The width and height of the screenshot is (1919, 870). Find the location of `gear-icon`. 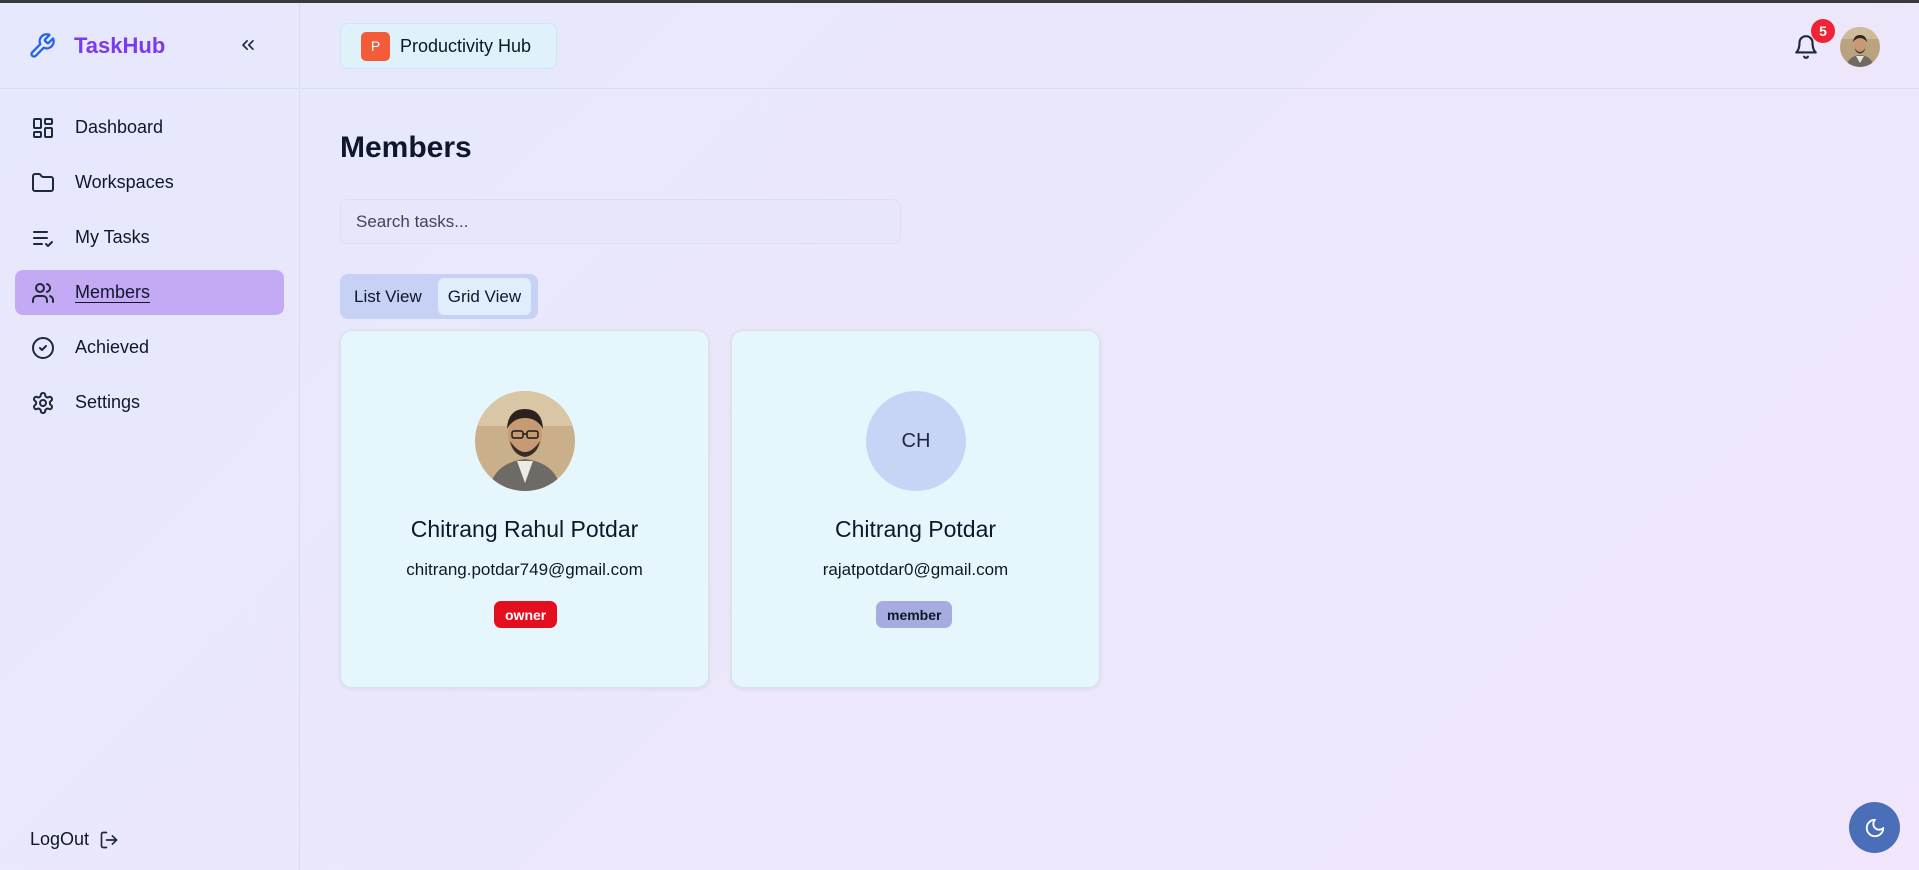

gear-icon is located at coordinates (43, 403).